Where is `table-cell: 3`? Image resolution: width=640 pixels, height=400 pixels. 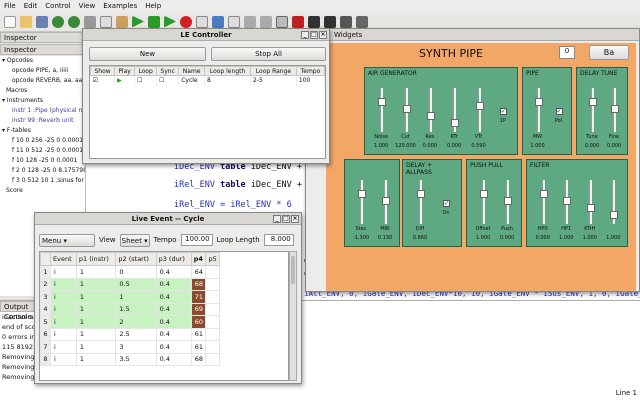
table-cell: 3 is located at coordinates (136, 347).